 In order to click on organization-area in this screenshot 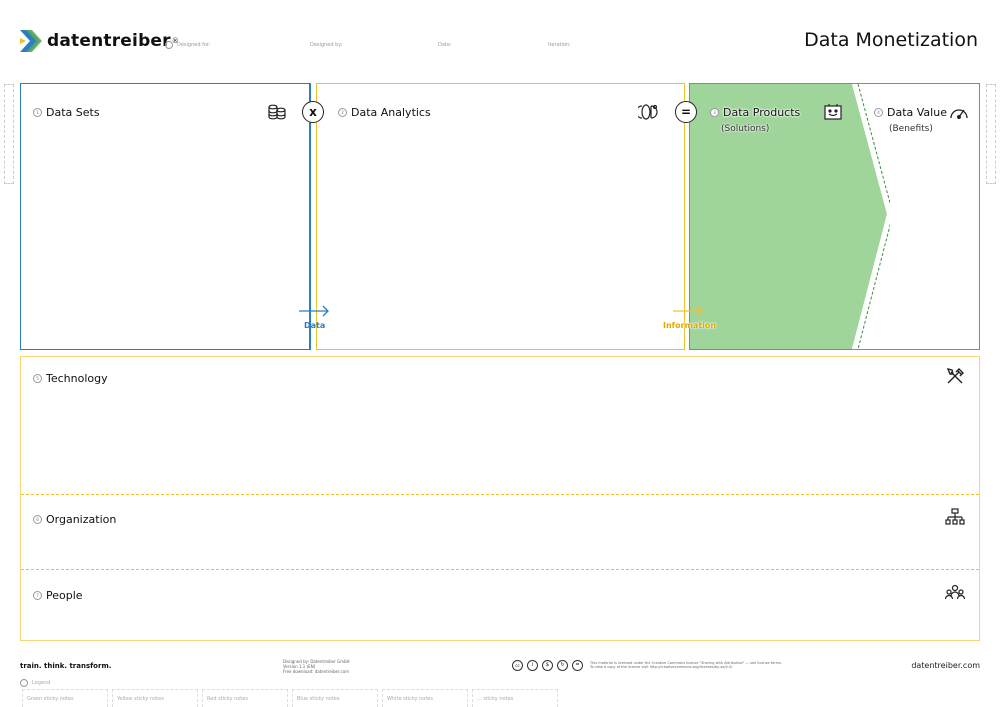, I will do `click(500, 532)`.